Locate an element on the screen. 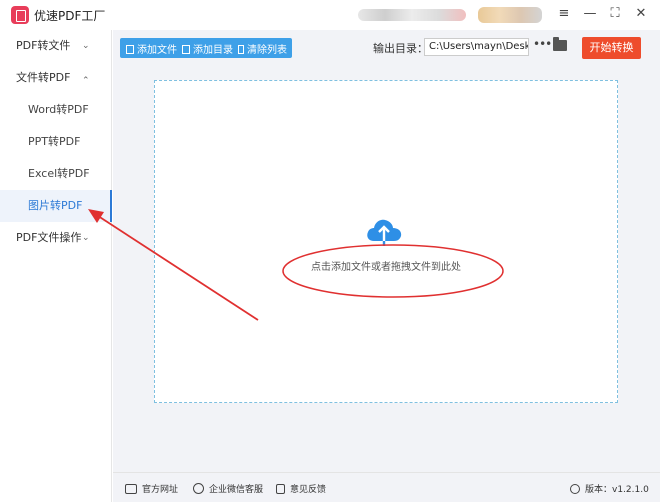 The height and width of the screenshot is (502, 660). output-dir-label: 输出目录： is located at coordinates (400, 48).